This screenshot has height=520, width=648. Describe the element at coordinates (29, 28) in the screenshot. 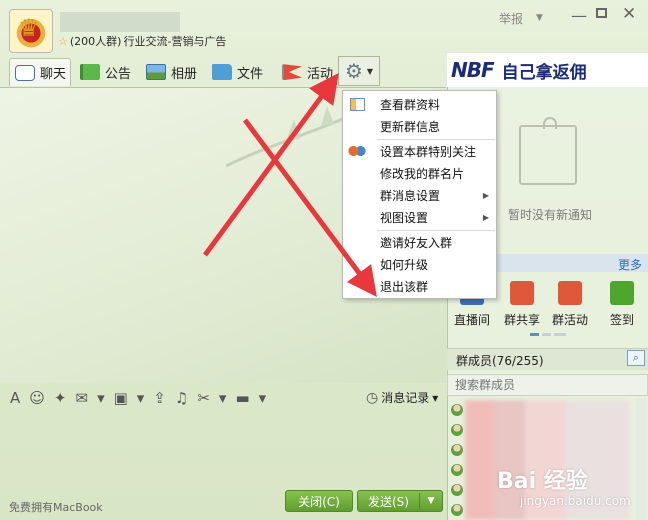

I see `crown-icon: ♛` at that location.